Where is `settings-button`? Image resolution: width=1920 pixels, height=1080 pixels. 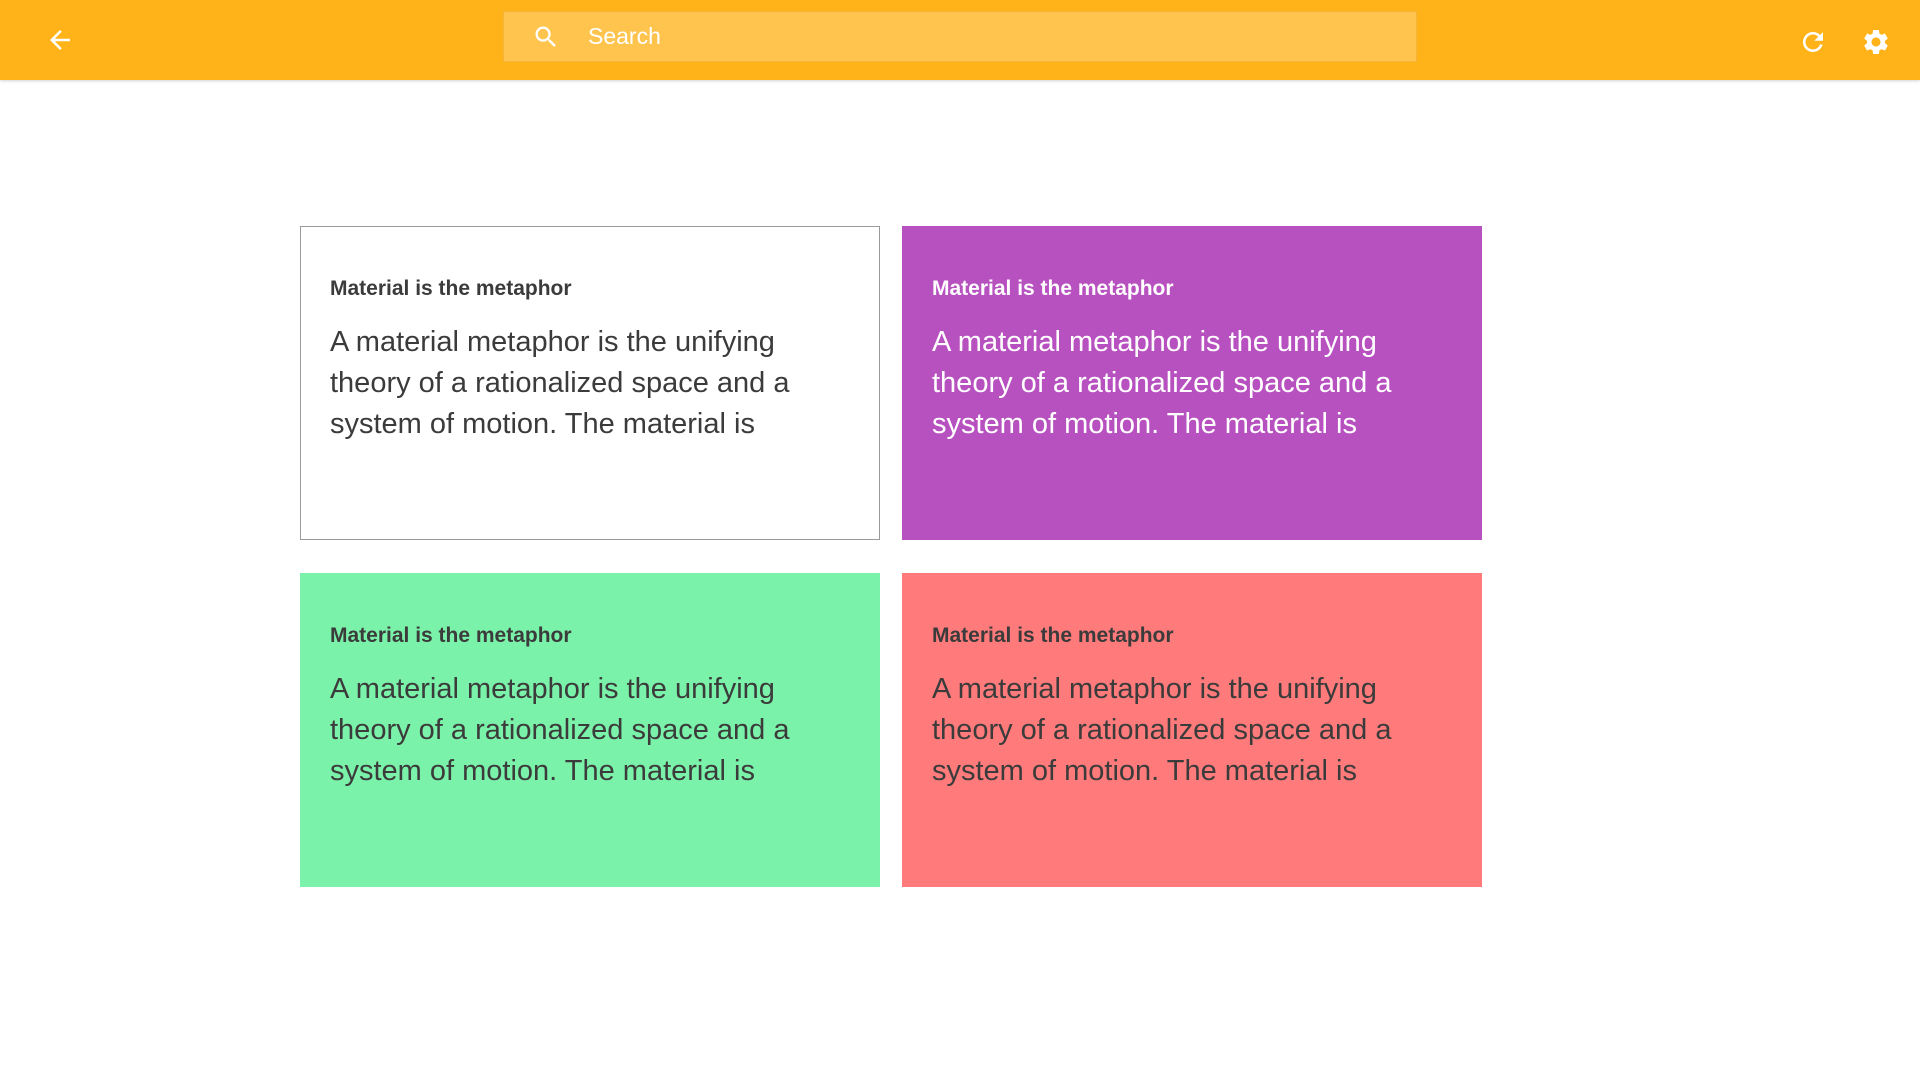
settings-button is located at coordinates (1876, 42).